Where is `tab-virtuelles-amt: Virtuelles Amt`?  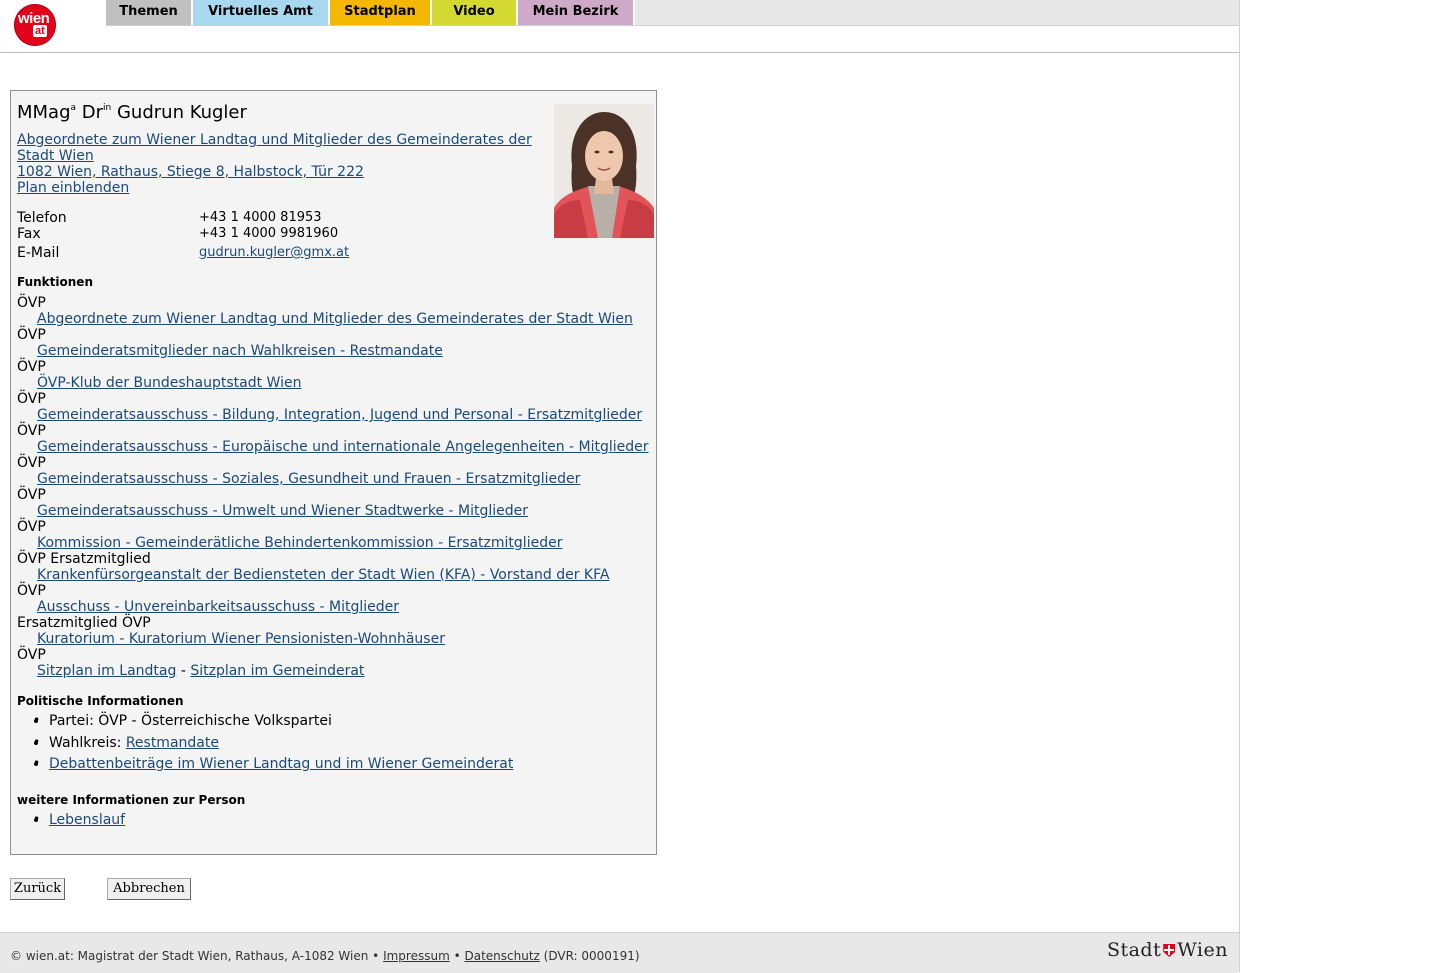
tab-virtuelles-amt: Virtuelles Amt is located at coordinates (261, 12).